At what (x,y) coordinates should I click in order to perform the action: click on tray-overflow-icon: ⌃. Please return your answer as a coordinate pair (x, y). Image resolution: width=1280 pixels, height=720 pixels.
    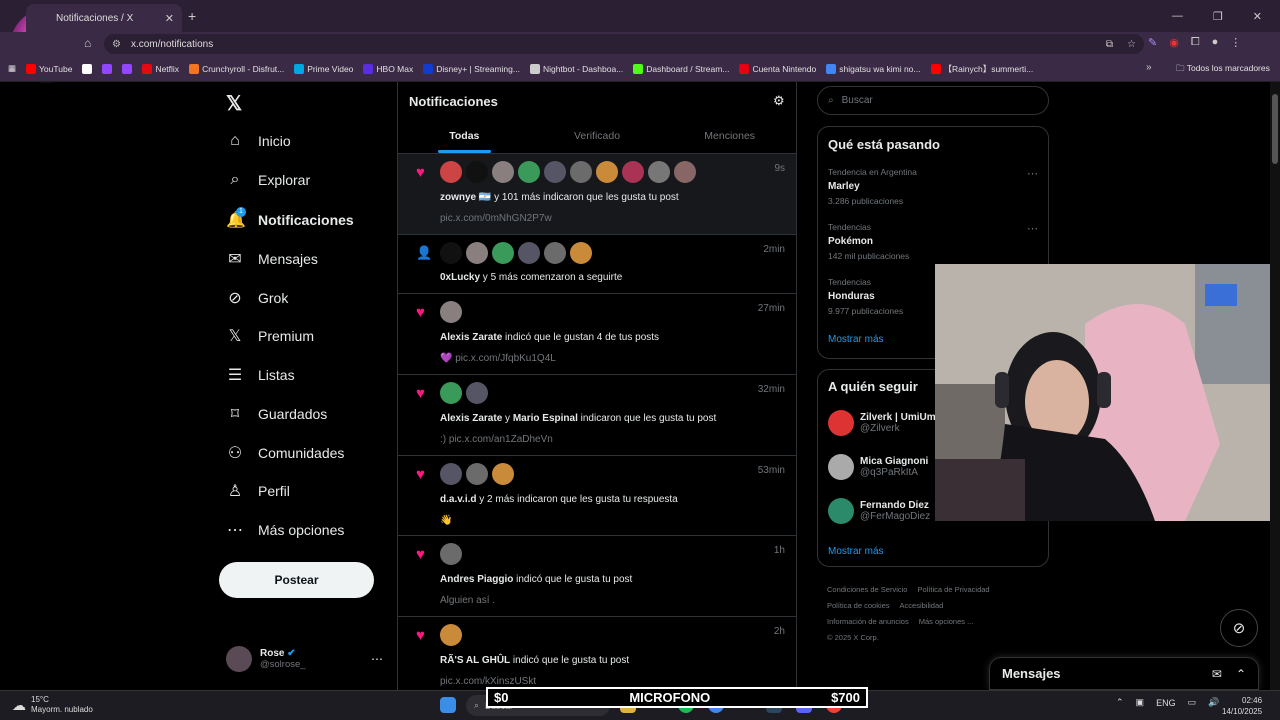
    Looking at the image, I should click on (1120, 702).